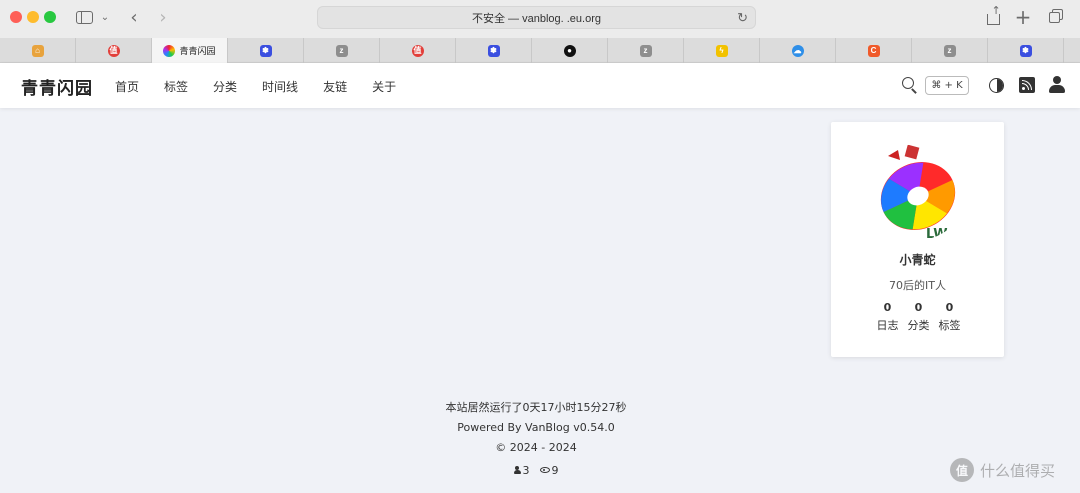 This screenshot has width=1080, height=493. I want to click on svg-text: LW, so click(937, 233).